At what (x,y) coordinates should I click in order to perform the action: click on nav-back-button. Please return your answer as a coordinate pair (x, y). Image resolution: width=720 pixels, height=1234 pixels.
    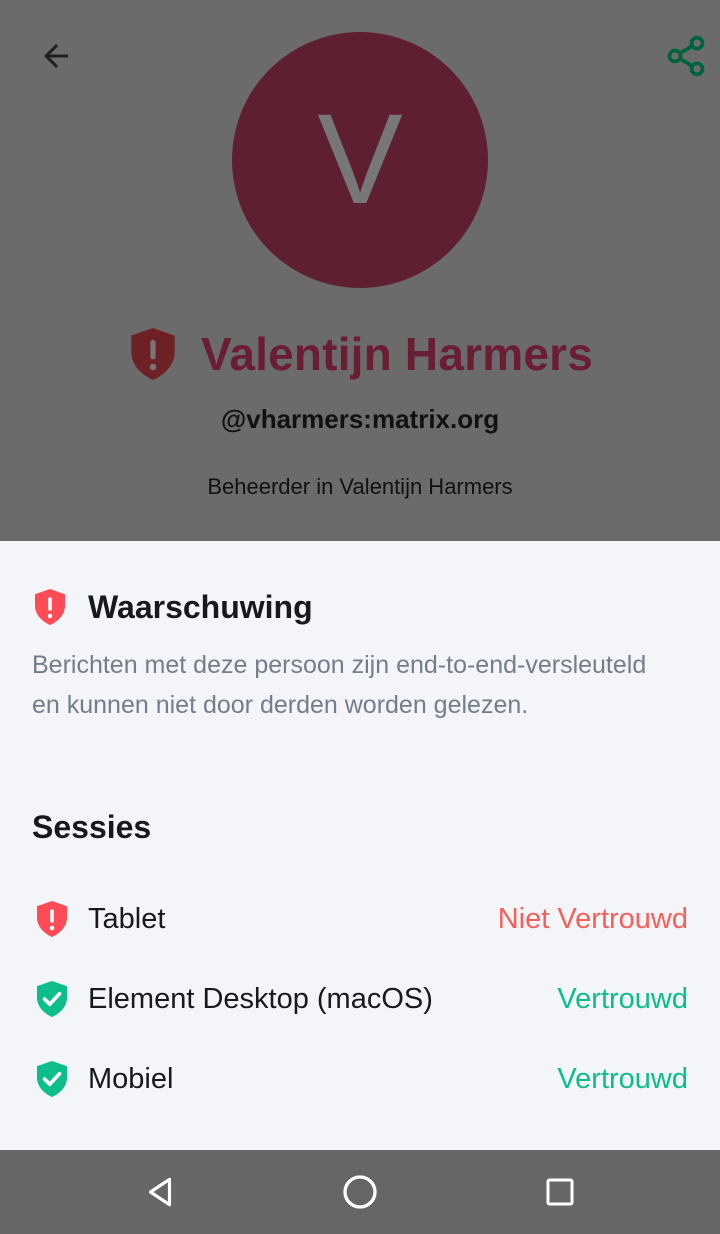
    Looking at the image, I should click on (160, 1192).